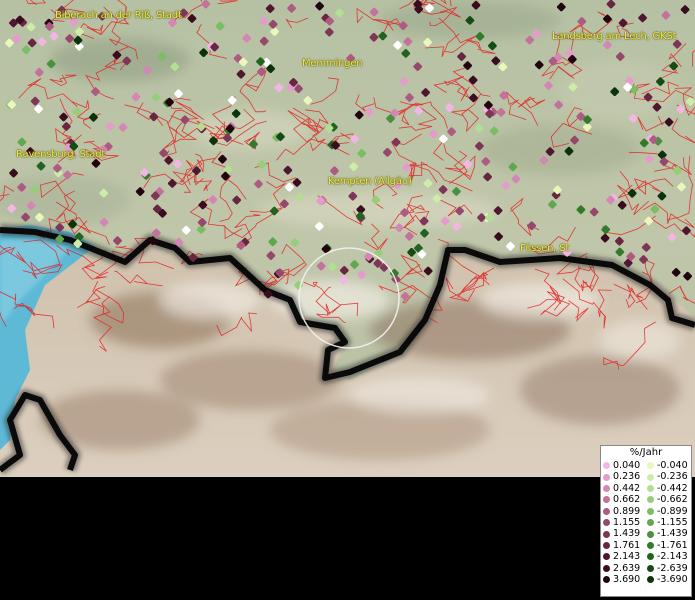 This screenshot has height=600, width=695. Describe the element at coordinates (614, 36) in the screenshot. I see `town-label: Landsberg am Lech, GKSt` at that location.